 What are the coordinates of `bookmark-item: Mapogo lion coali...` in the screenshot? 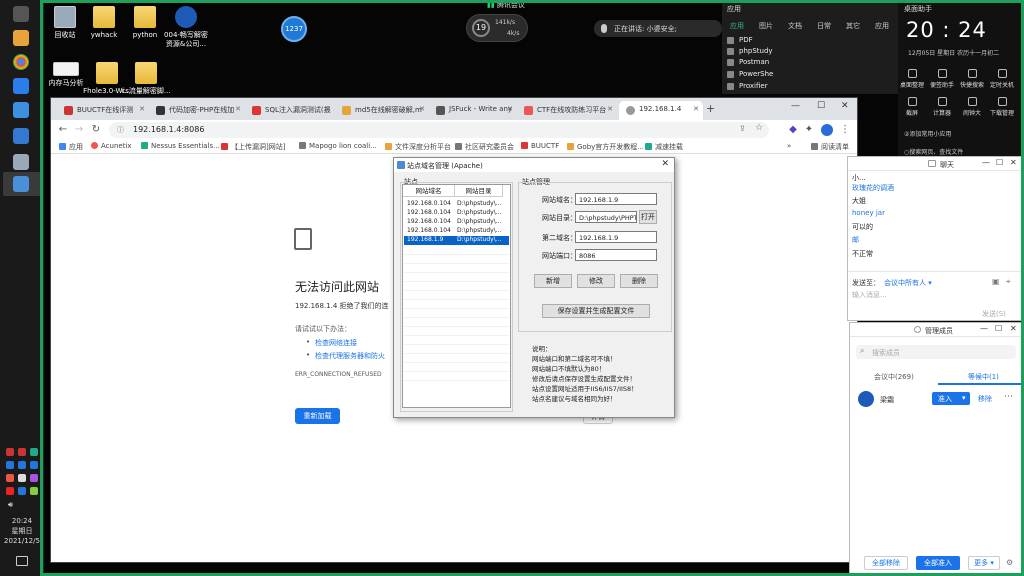 It's located at (338, 146).